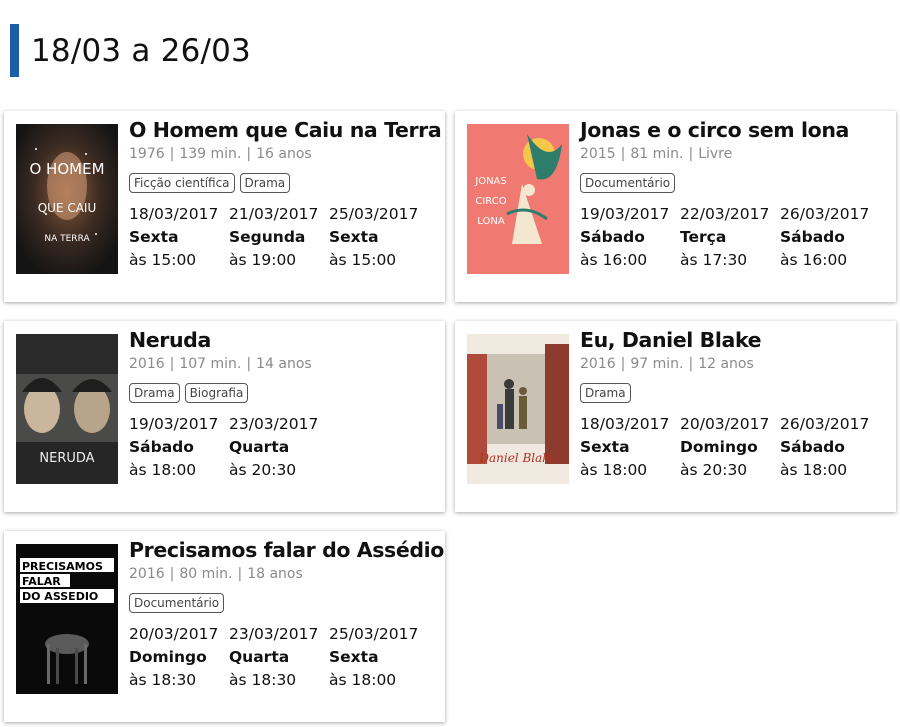  I want to click on movie-title: Eu, Daniel Blake, so click(734, 340).